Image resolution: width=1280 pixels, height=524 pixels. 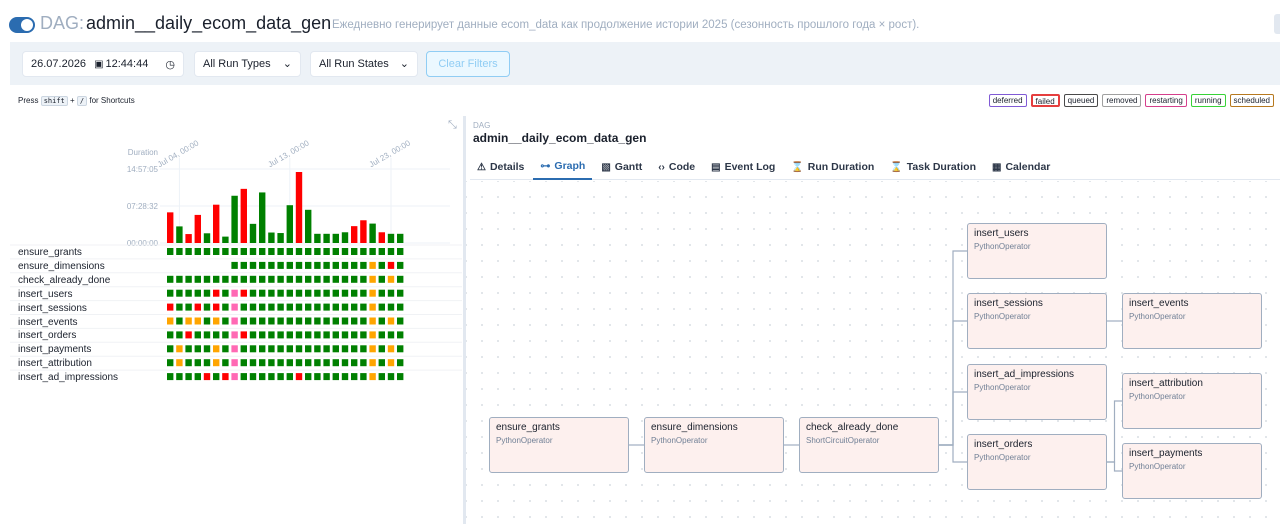 What do you see at coordinates (1251, 100) in the screenshot?
I see `legend-scheduled: scheduled` at bounding box center [1251, 100].